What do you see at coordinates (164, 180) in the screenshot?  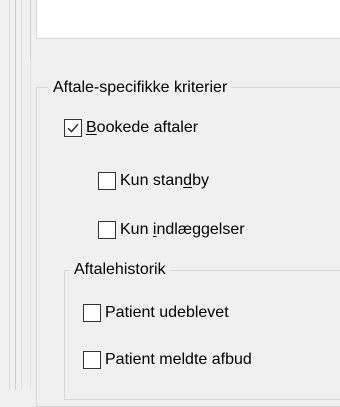 I see `standby-only-label: Kun standby` at bounding box center [164, 180].